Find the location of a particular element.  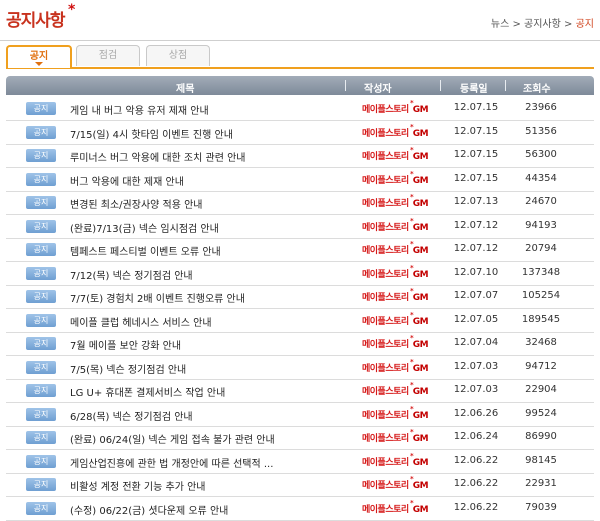

breadcrumb: 뉴스 > 공지사항 > 공지 is located at coordinates (542, 22).